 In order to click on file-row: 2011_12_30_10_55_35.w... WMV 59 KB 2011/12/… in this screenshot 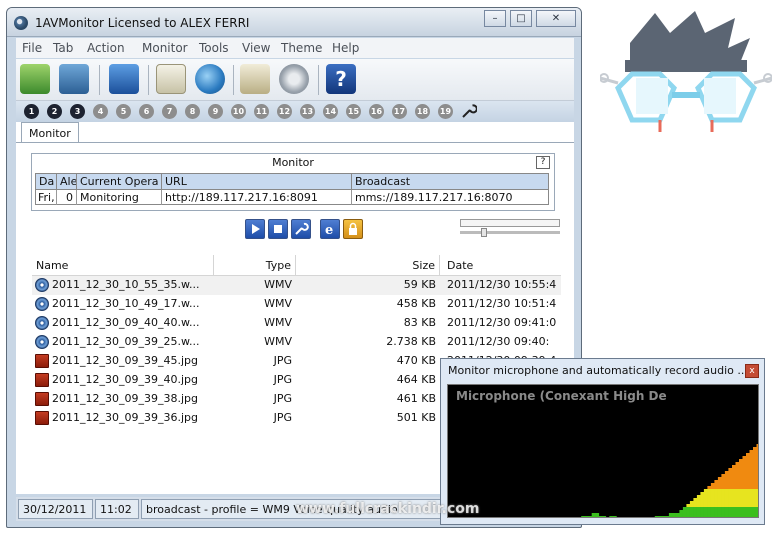, I will do `click(296, 285)`.